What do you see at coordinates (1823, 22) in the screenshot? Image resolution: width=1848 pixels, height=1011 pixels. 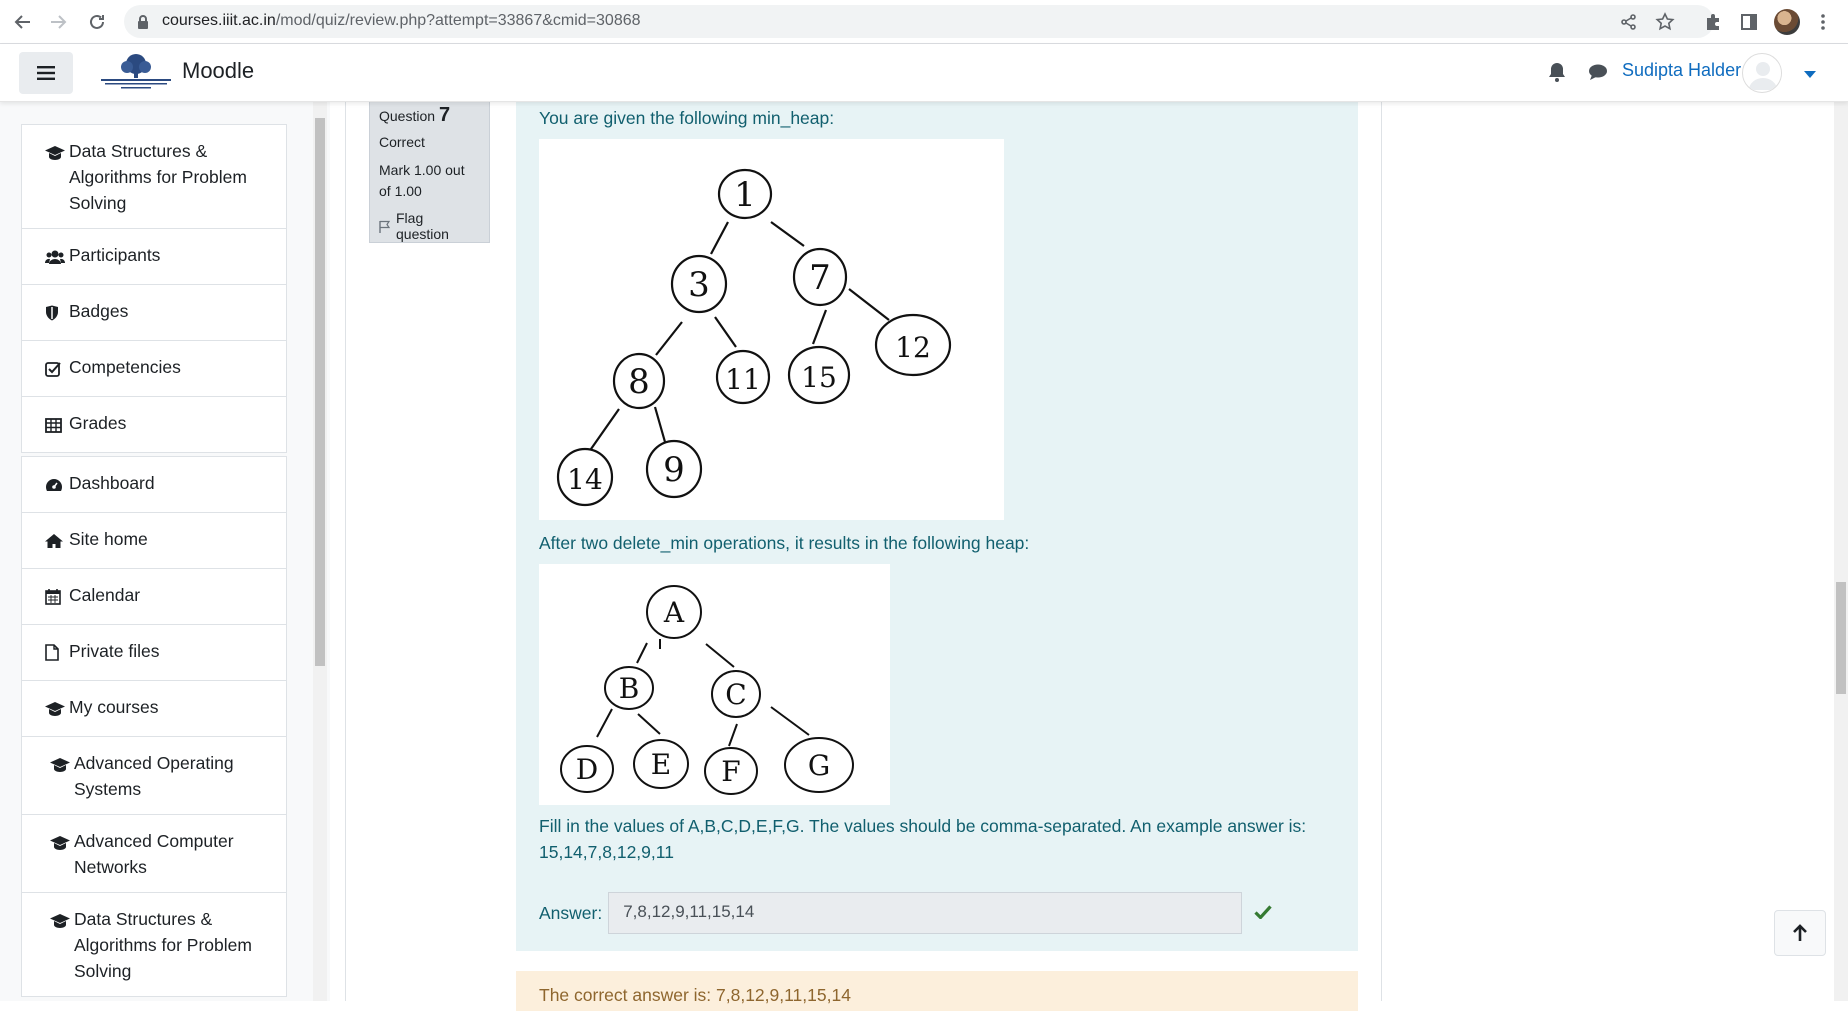 I see `browser-menu-icon` at bounding box center [1823, 22].